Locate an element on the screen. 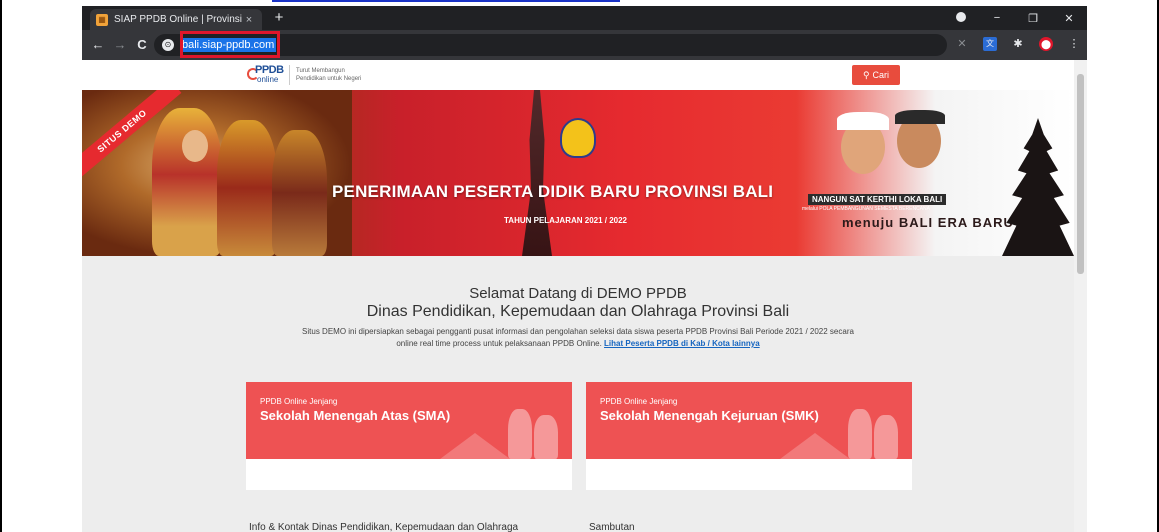 The width and height of the screenshot is (1159, 532). toolbar-icons: ✕ 文 ✱ ⬤ ⋮ is located at coordinates (1018, 44).